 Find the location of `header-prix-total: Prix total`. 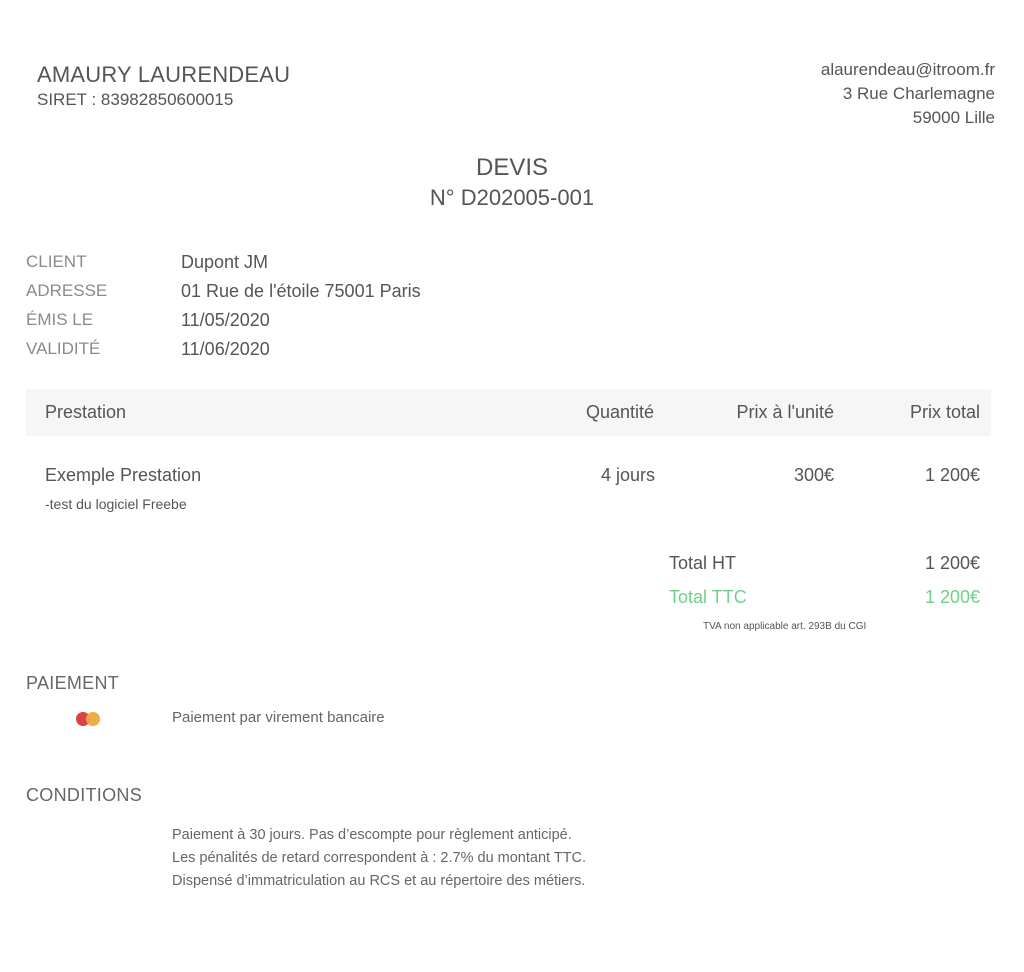

header-prix-total: Prix total is located at coordinates (944, 412).